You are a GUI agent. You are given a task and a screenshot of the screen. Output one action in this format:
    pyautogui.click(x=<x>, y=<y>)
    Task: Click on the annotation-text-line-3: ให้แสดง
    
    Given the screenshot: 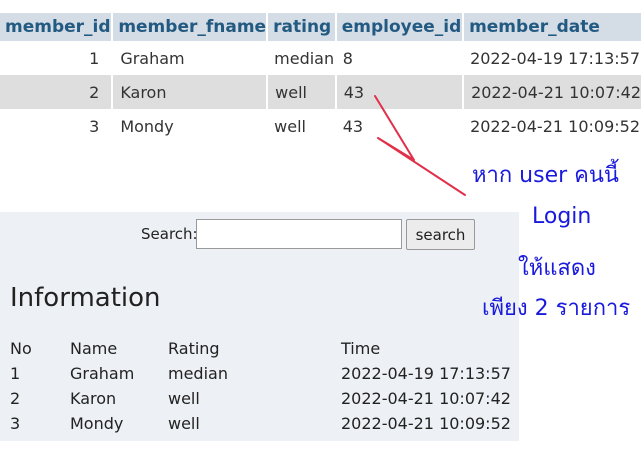 What is the action you would take?
    pyautogui.click(x=557, y=268)
    